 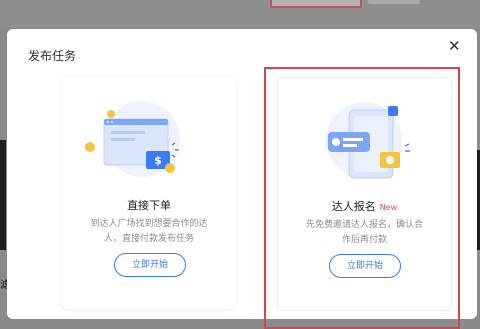 What do you see at coordinates (149, 205) in the screenshot?
I see `option-title: 直接下单` at bounding box center [149, 205].